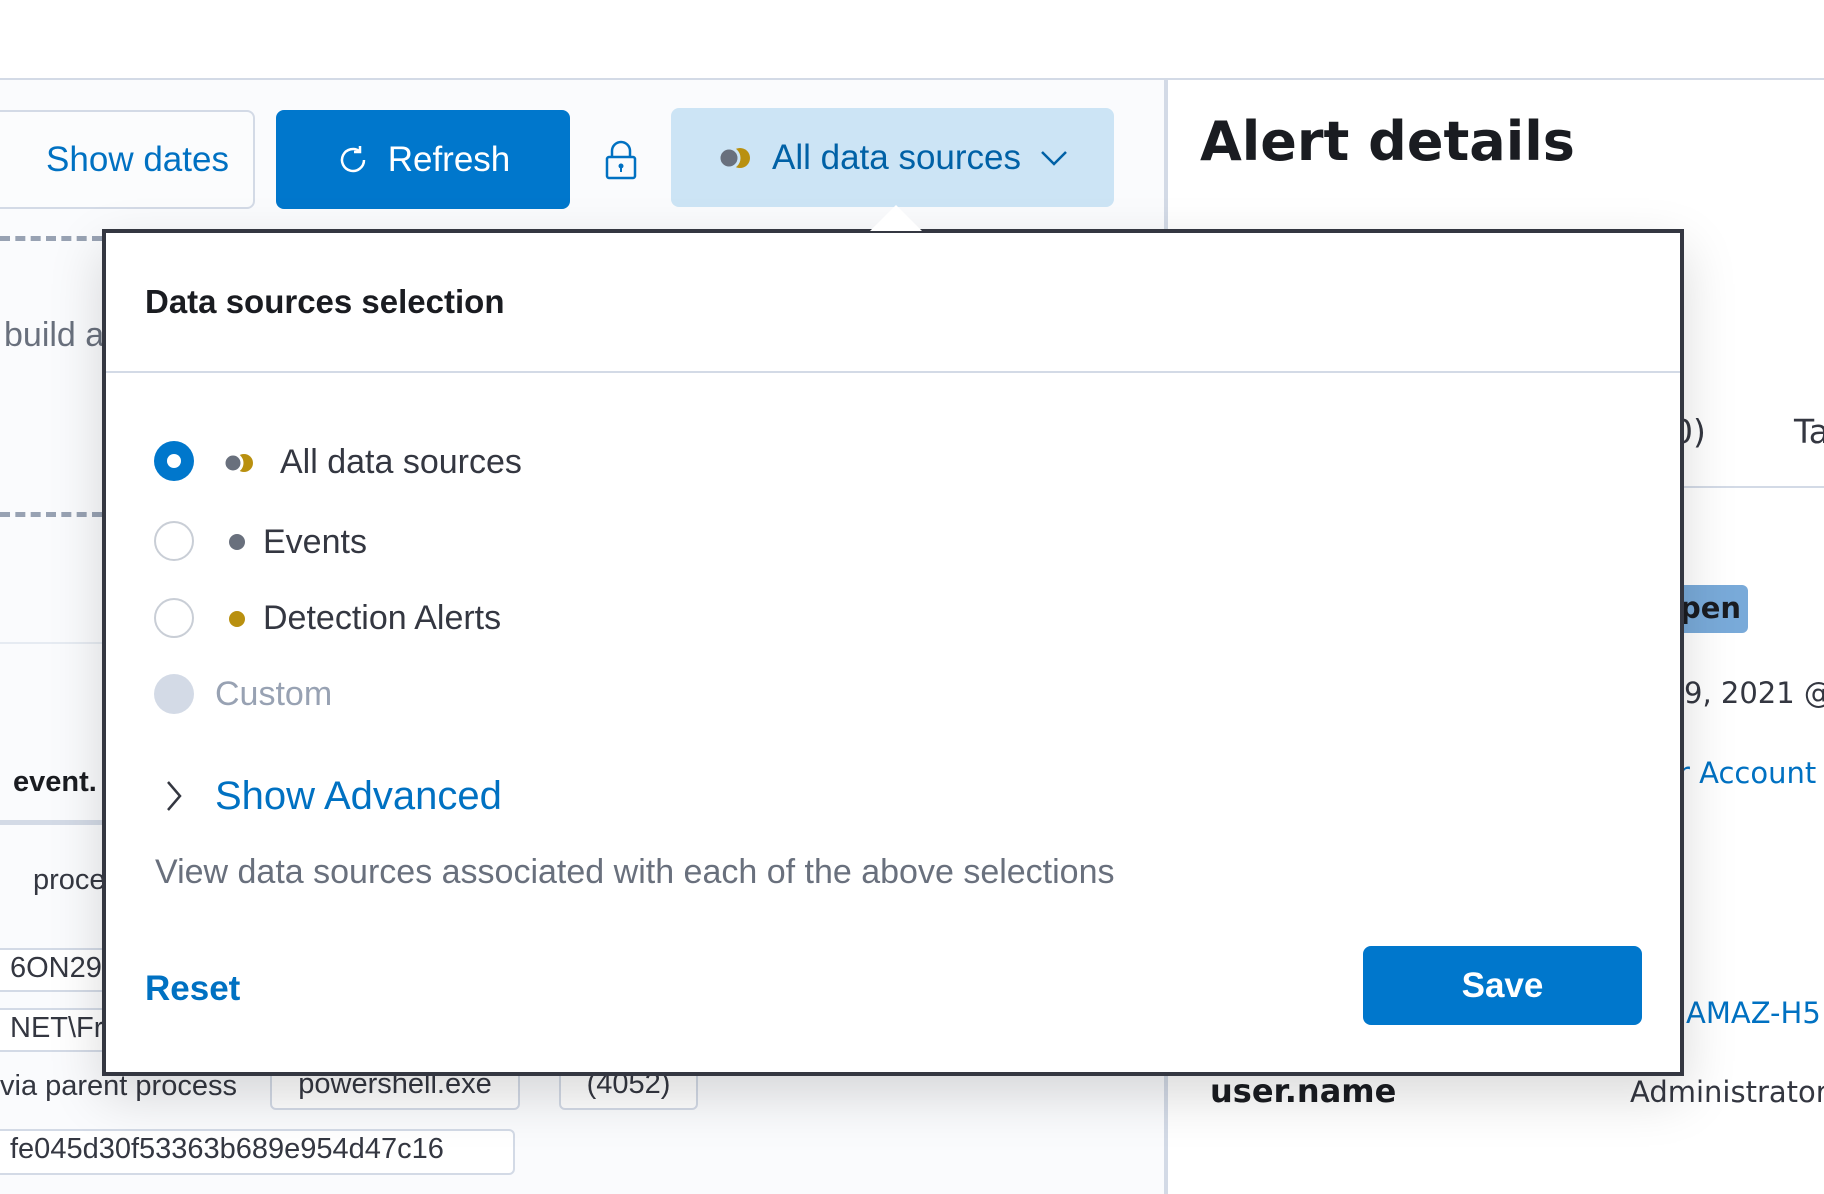 The height and width of the screenshot is (1194, 1824). What do you see at coordinates (896, 218) in the screenshot?
I see `popover-arrow` at bounding box center [896, 218].